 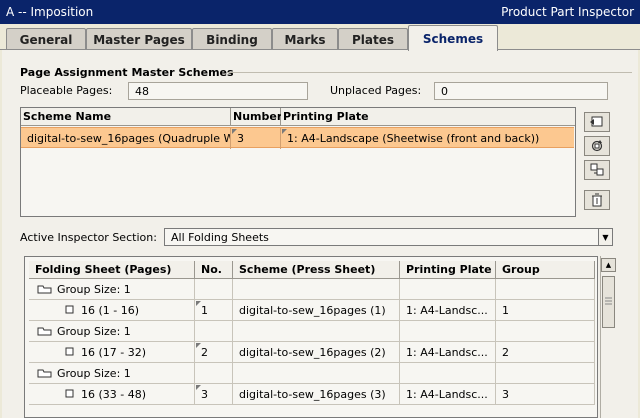 I want to click on window-titlebar: A -- Imposition Product Part Inspector, so click(x=320, y=12).